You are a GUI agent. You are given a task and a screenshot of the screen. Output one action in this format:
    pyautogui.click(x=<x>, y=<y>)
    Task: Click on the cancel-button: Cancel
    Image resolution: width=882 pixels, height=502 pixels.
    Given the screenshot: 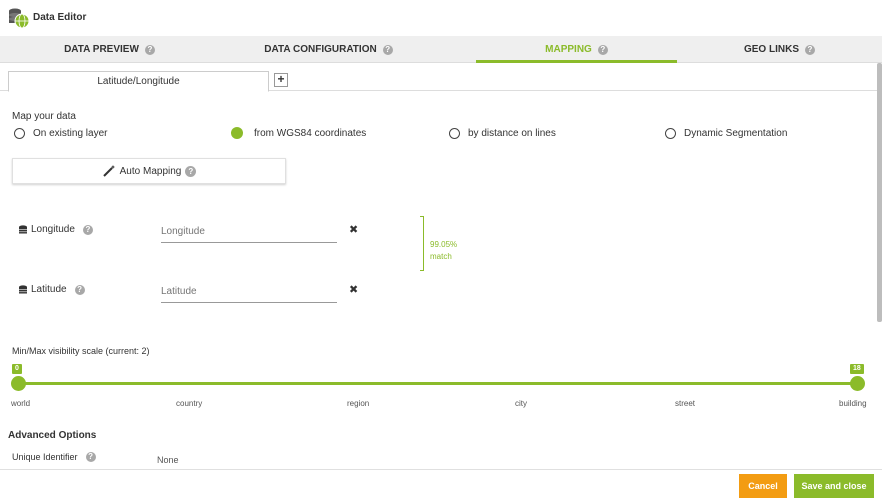 What is the action you would take?
    pyautogui.click(x=763, y=486)
    